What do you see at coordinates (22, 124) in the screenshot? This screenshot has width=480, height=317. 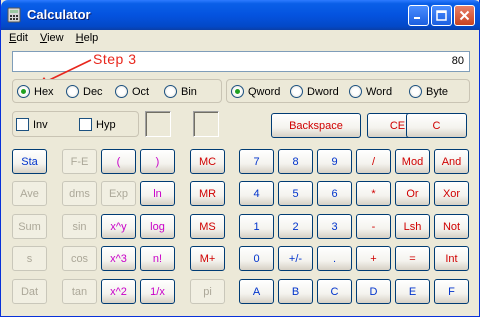 I see `checkbox-inv-box` at bounding box center [22, 124].